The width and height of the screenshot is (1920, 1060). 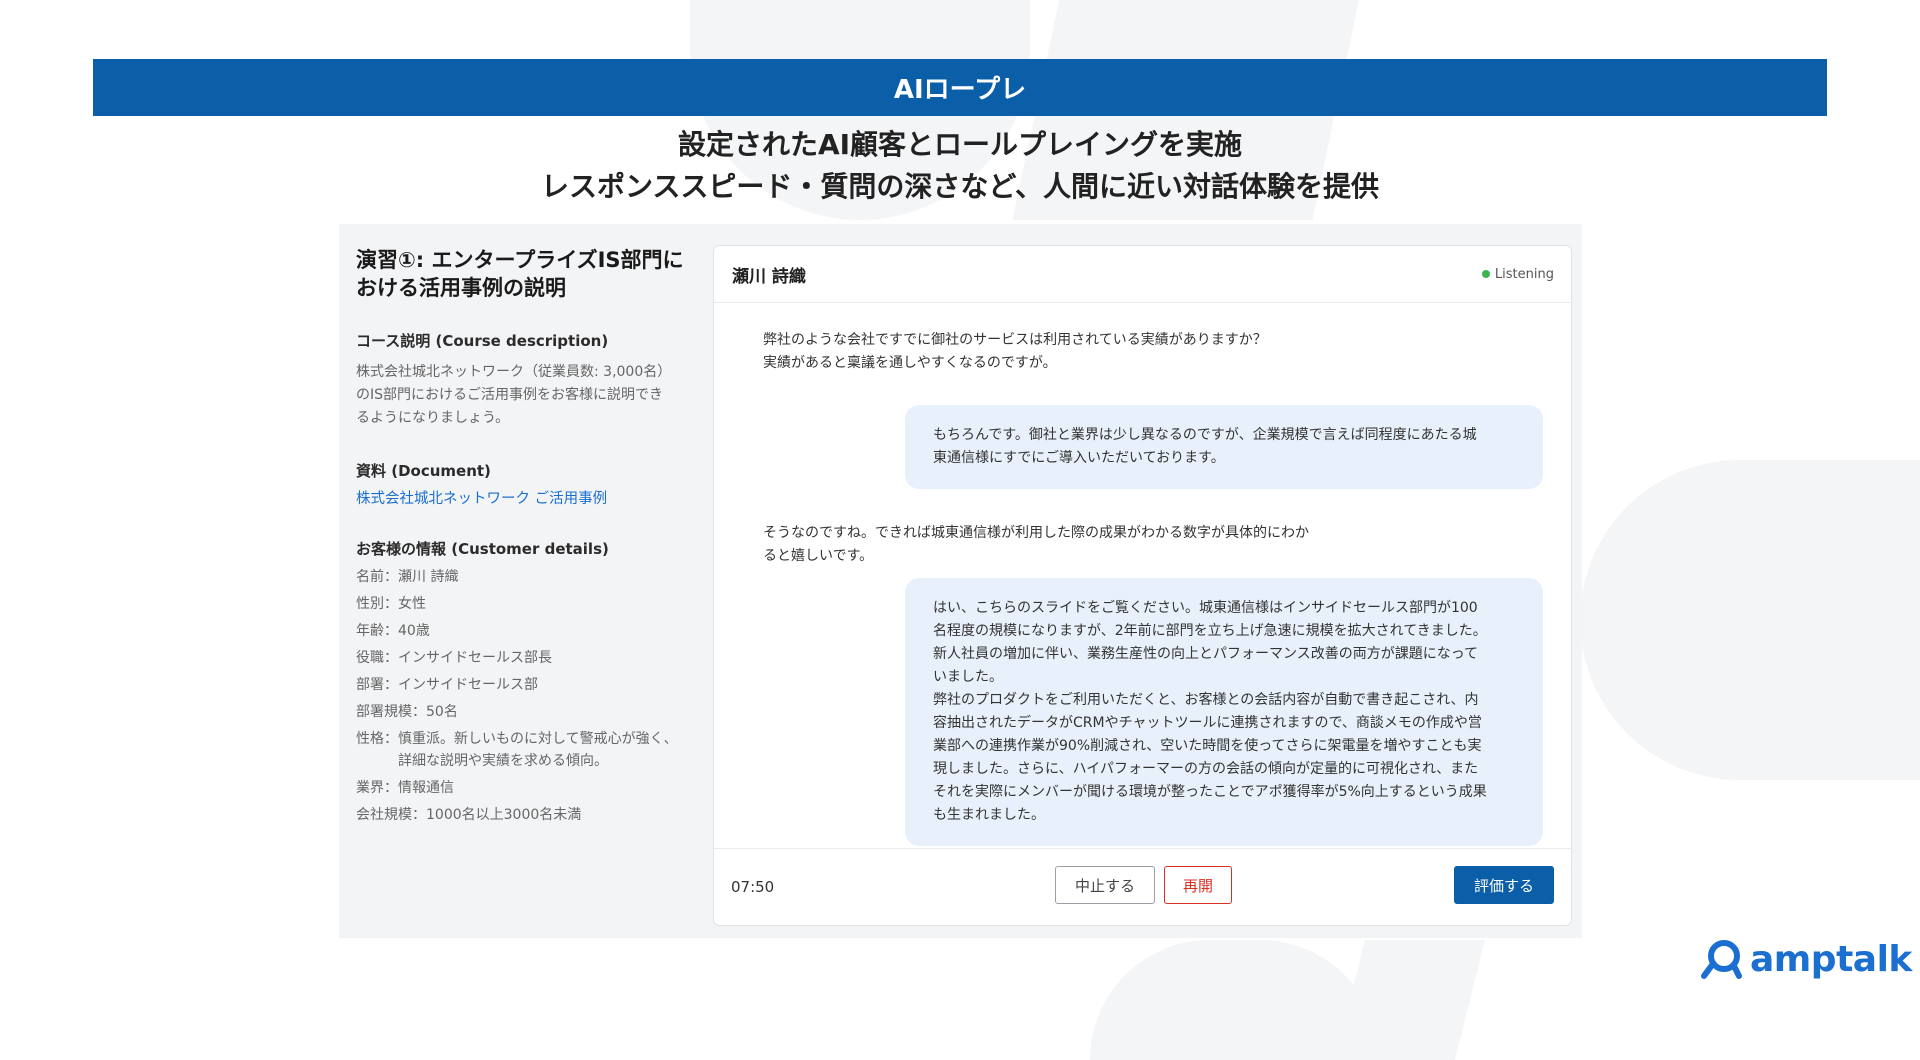 What do you see at coordinates (753, 887) in the screenshot?
I see `session-timer: 07:50` at bounding box center [753, 887].